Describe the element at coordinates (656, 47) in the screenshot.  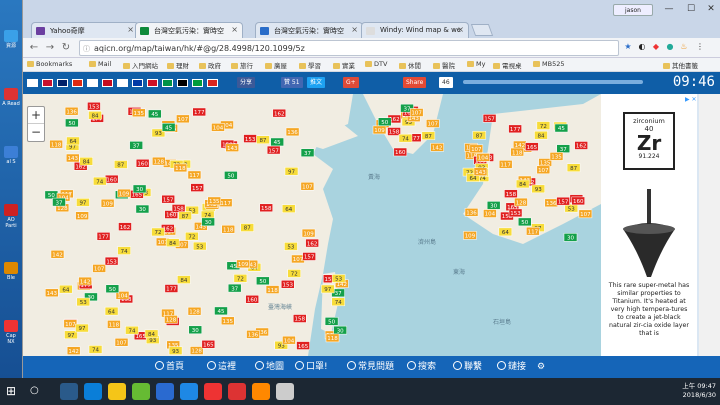
I see `ublock-icon: ◆` at that location.